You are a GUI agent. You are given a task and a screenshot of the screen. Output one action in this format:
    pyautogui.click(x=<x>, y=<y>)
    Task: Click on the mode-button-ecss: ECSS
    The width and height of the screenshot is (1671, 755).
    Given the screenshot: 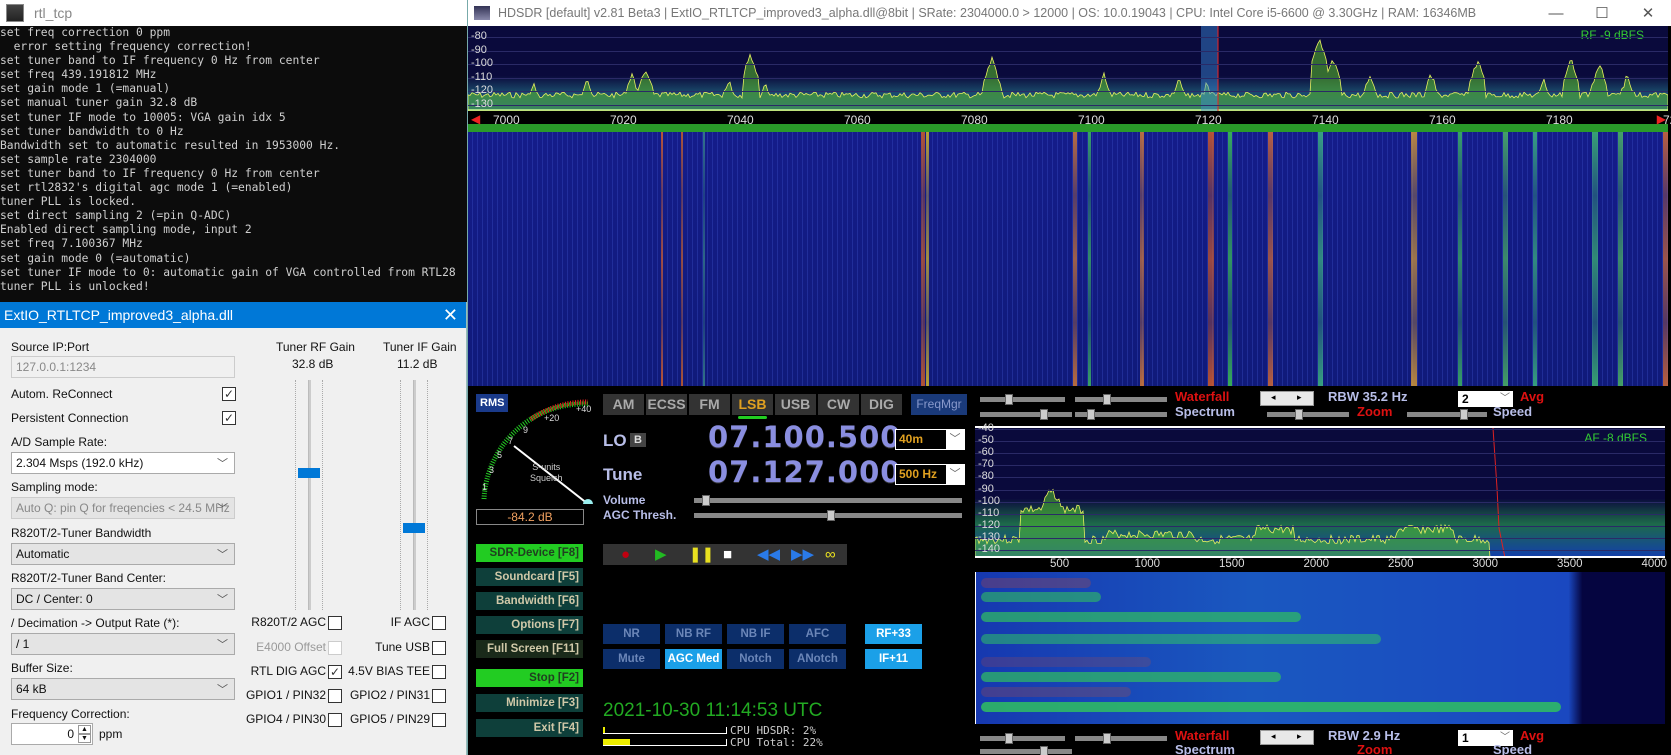 What is the action you would take?
    pyautogui.click(x=666, y=404)
    